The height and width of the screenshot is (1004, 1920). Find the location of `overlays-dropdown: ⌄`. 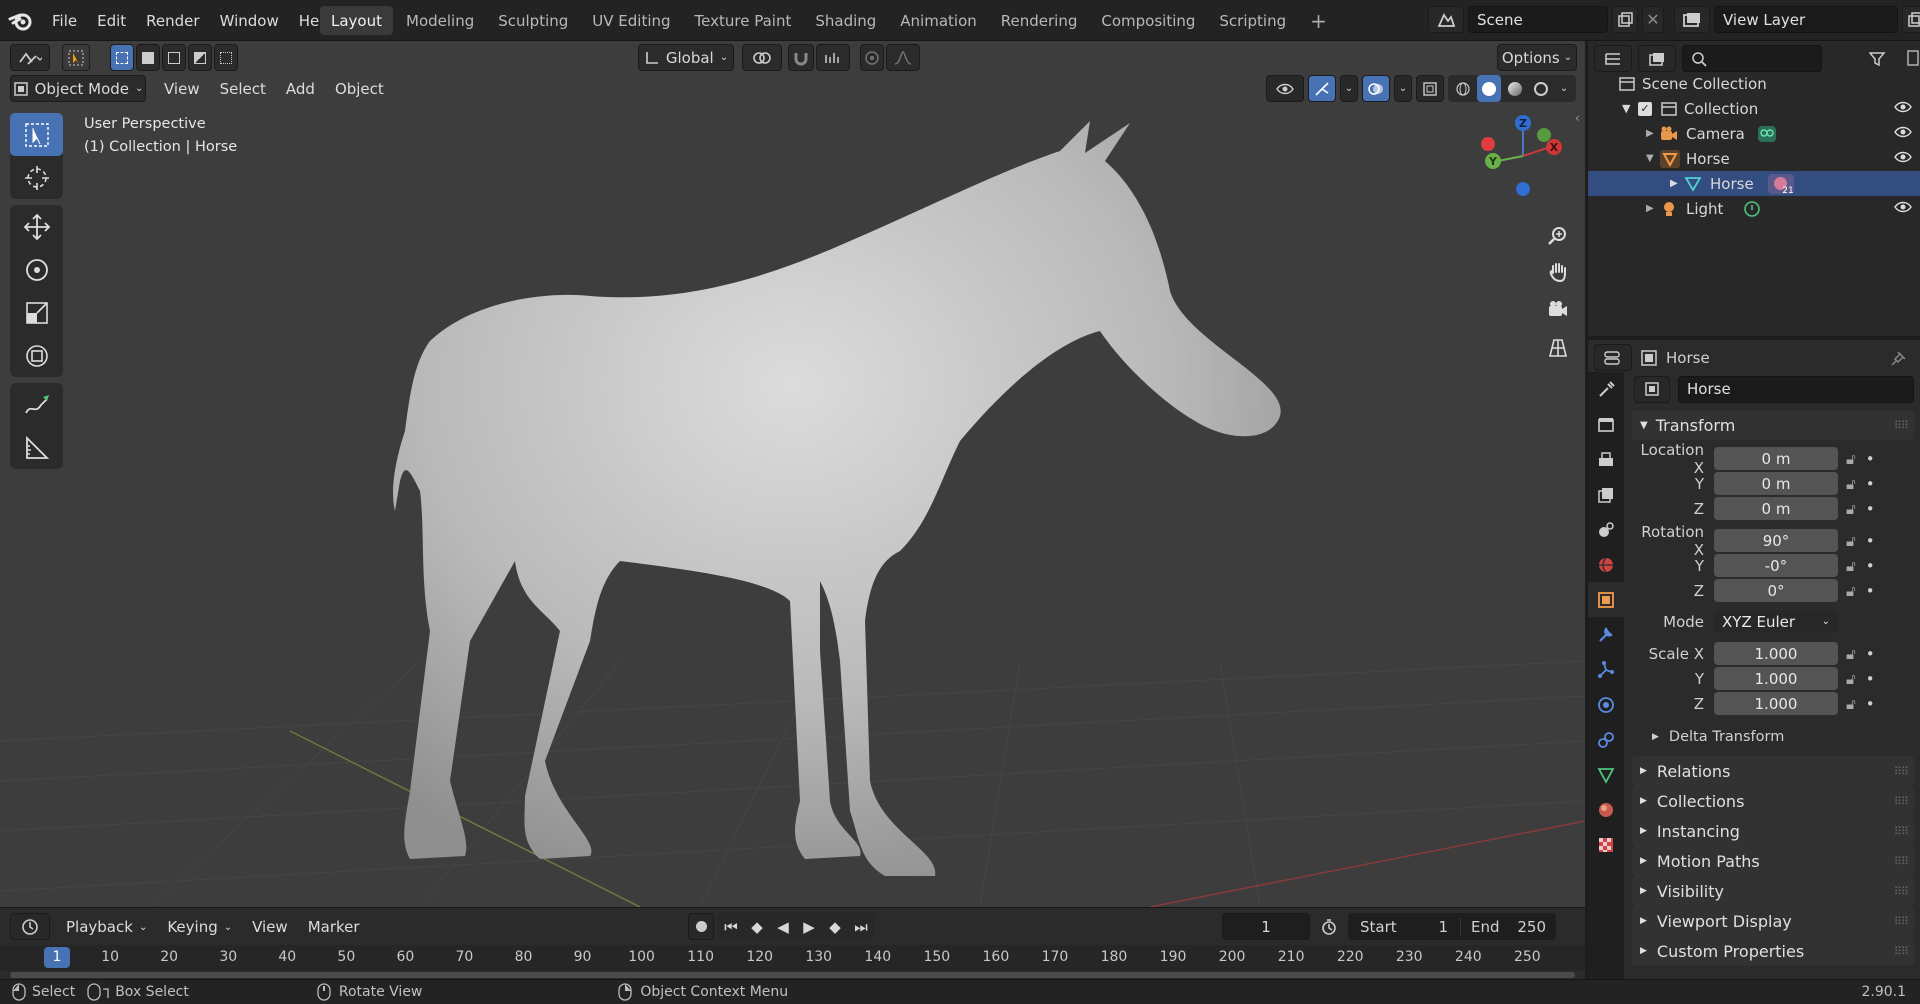

overlays-dropdown: ⌄ is located at coordinates (1403, 88).